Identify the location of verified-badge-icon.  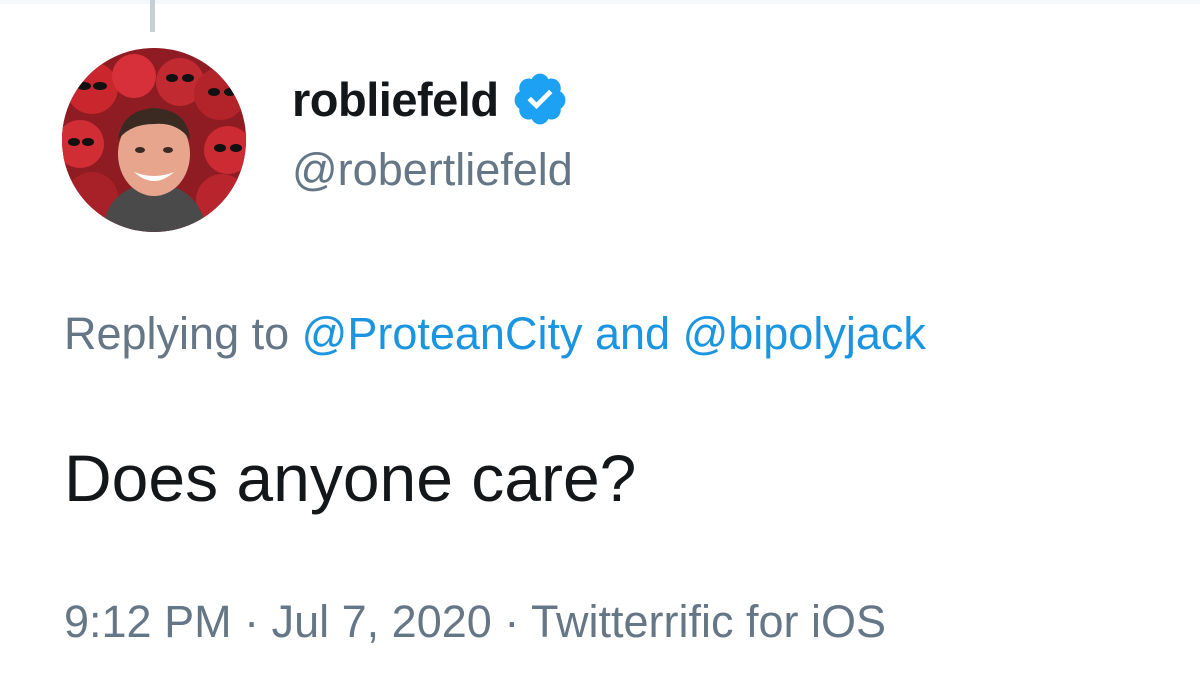
(540, 99).